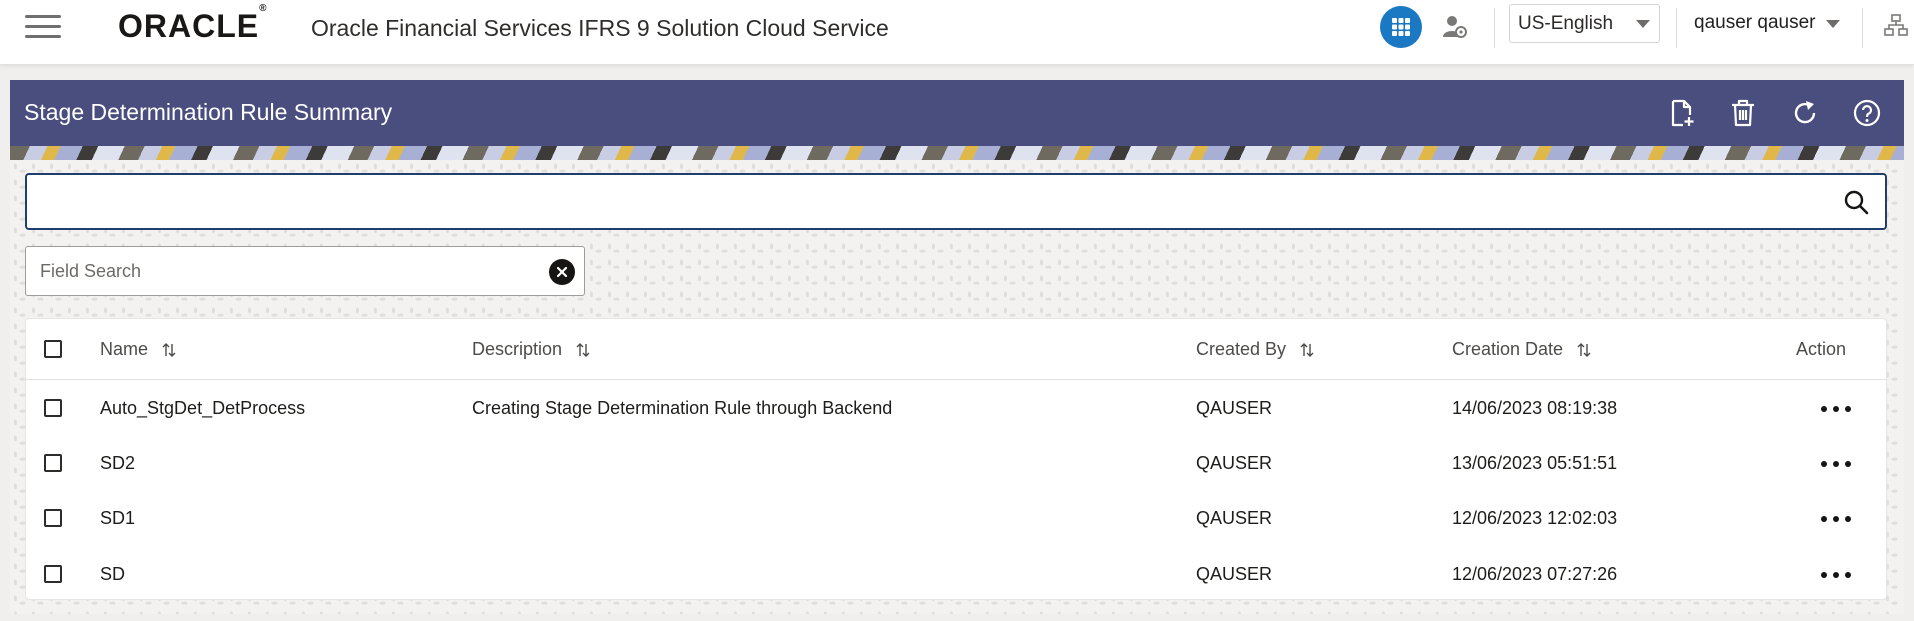 The image size is (1914, 621). What do you see at coordinates (1255, 349) in the screenshot?
I see `column-header-created-by: Created By` at bounding box center [1255, 349].